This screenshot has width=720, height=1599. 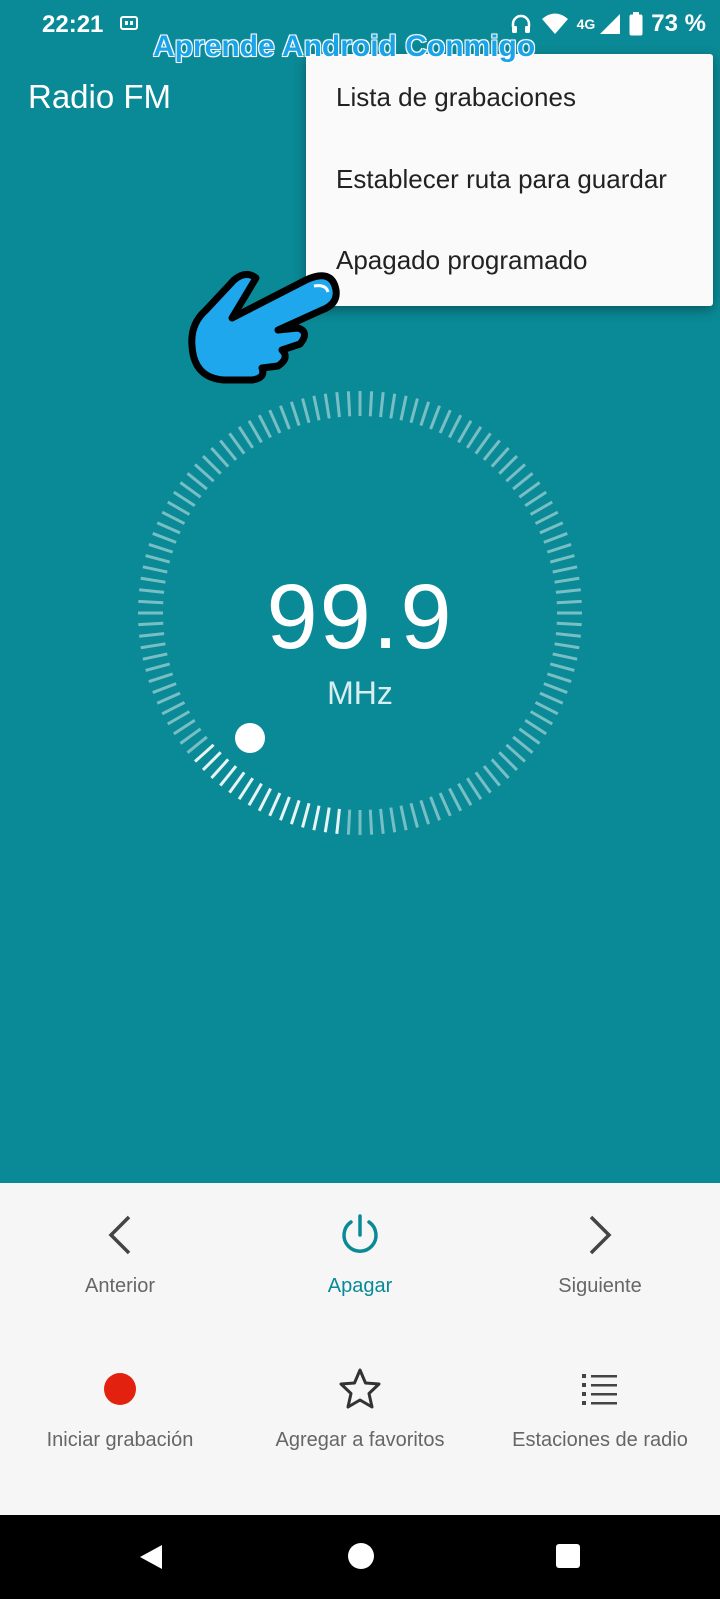 I want to click on radio-stations-button: Estaciones de radio, so click(x=600, y=1405).